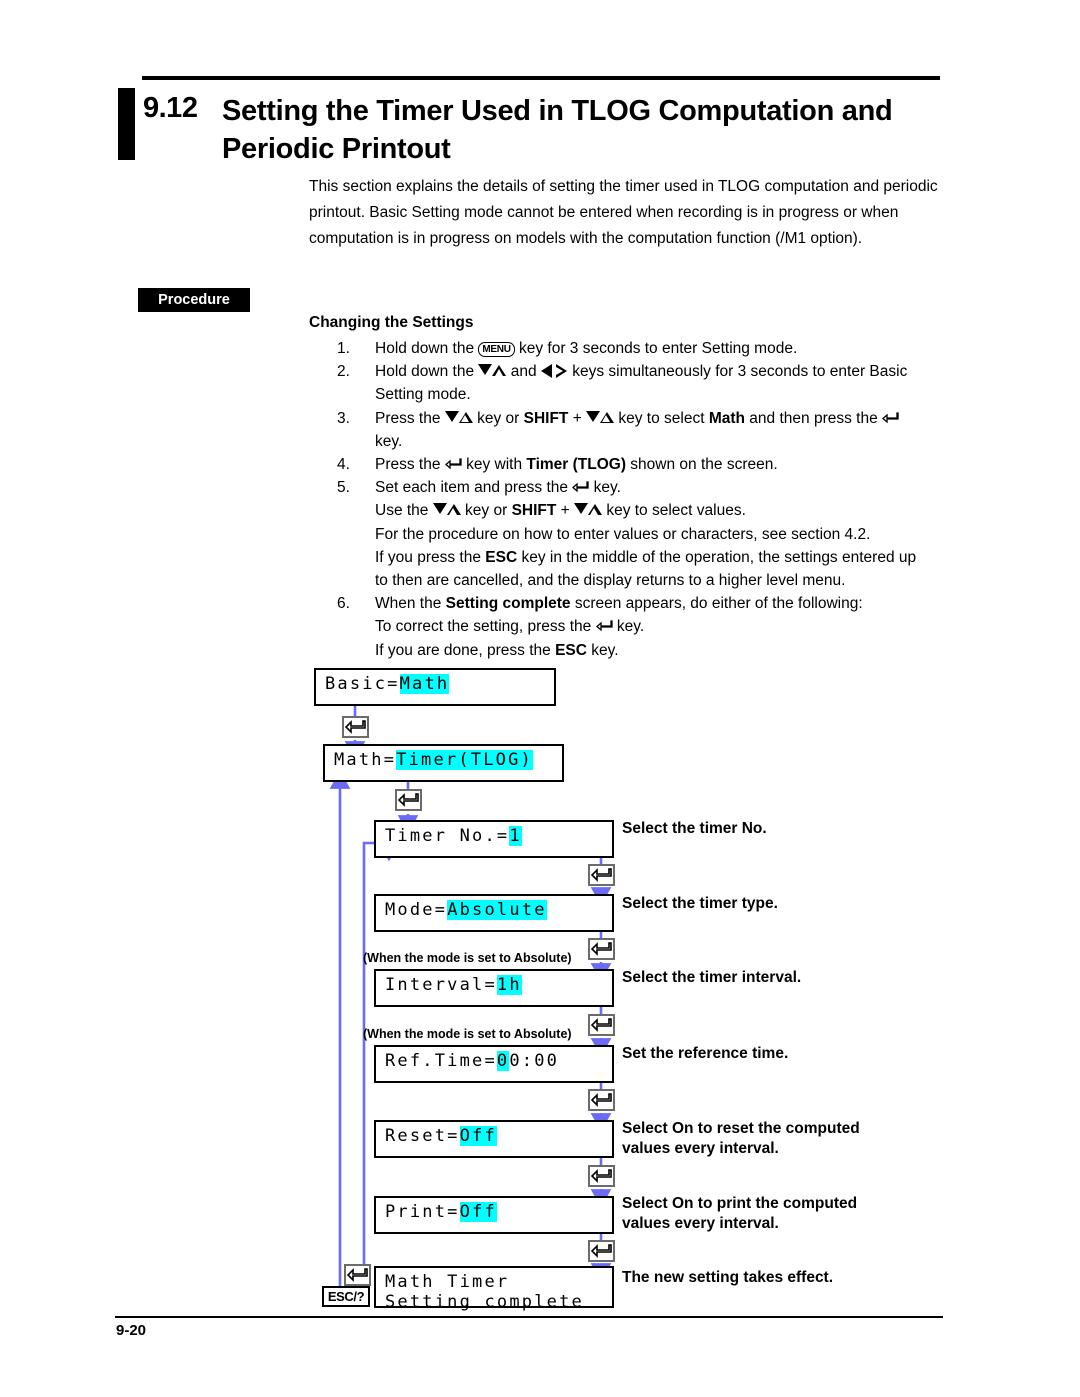 This screenshot has height=1397, width=1080. What do you see at coordinates (700, 903) in the screenshot?
I see `callout-mode: Select the timer type.` at bounding box center [700, 903].